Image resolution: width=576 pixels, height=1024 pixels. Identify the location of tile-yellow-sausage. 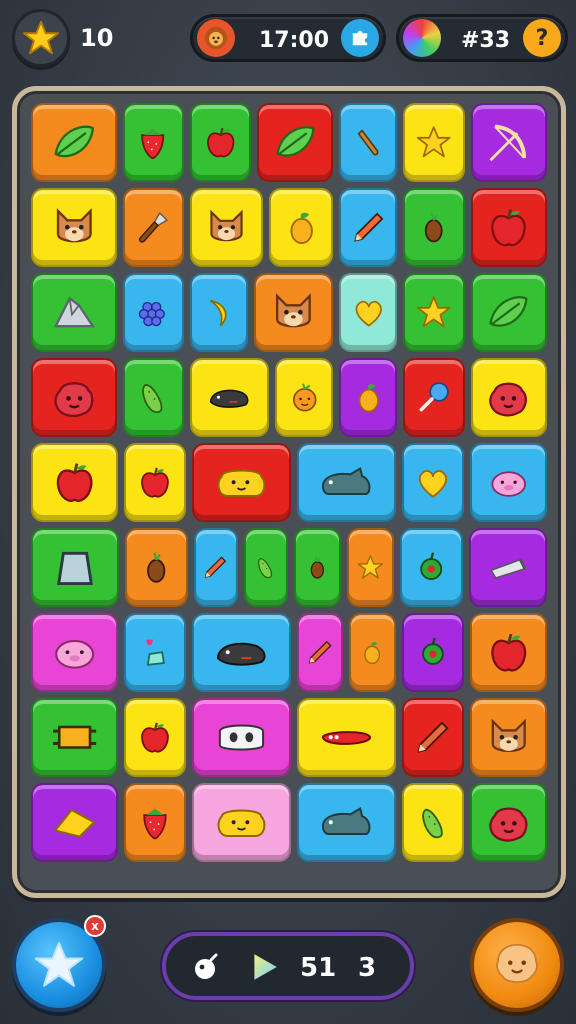
(346, 737).